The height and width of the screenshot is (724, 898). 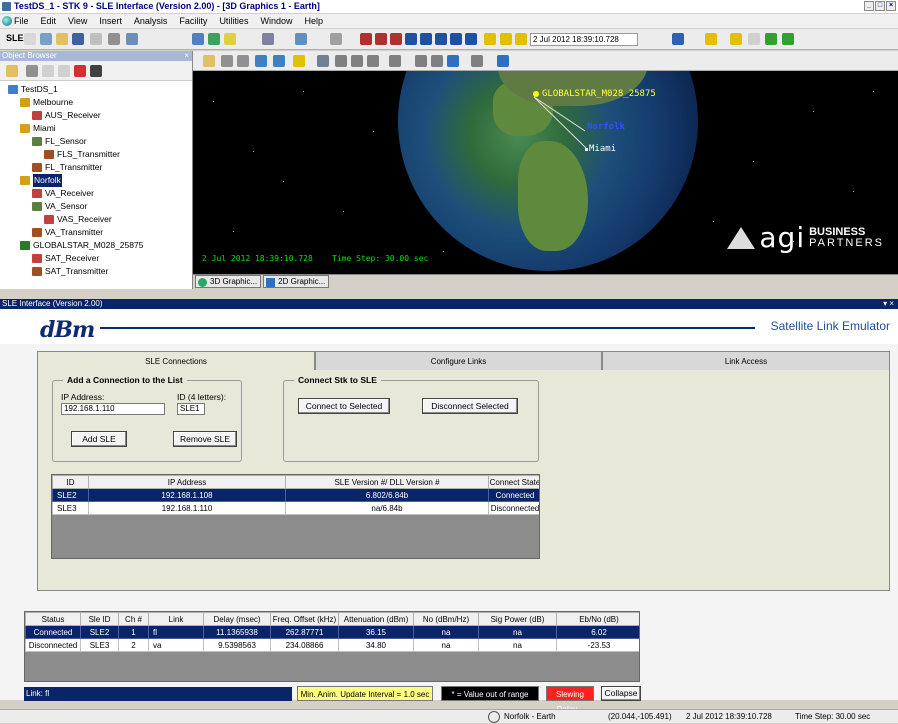 What do you see at coordinates (621, 693) in the screenshot?
I see `collapse-button: Collapse` at bounding box center [621, 693].